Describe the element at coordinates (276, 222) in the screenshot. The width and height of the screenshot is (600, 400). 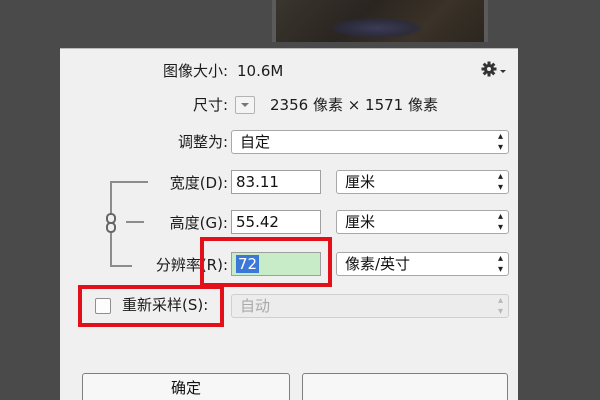
I see `height-input: 55.42` at that location.